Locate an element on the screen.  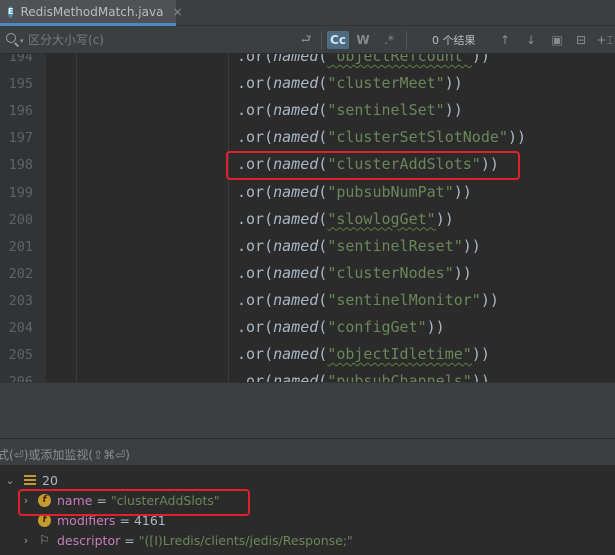
close-icon: × is located at coordinates (177, 12).